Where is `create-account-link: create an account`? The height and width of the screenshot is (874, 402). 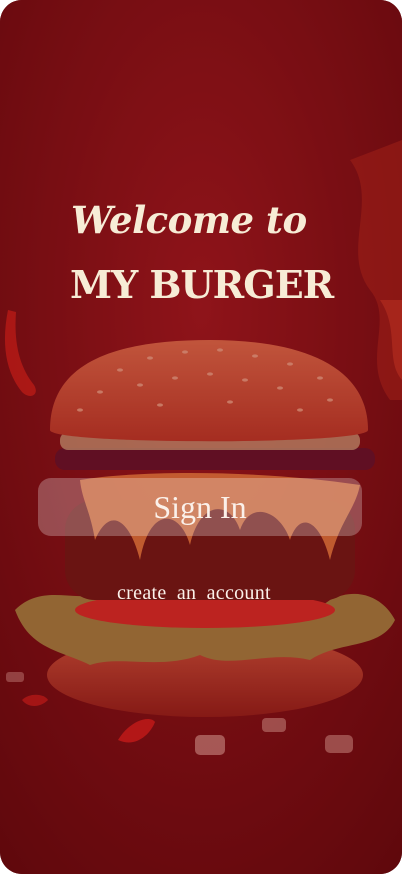
create-account-link: create an account is located at coordinates (194, 593).